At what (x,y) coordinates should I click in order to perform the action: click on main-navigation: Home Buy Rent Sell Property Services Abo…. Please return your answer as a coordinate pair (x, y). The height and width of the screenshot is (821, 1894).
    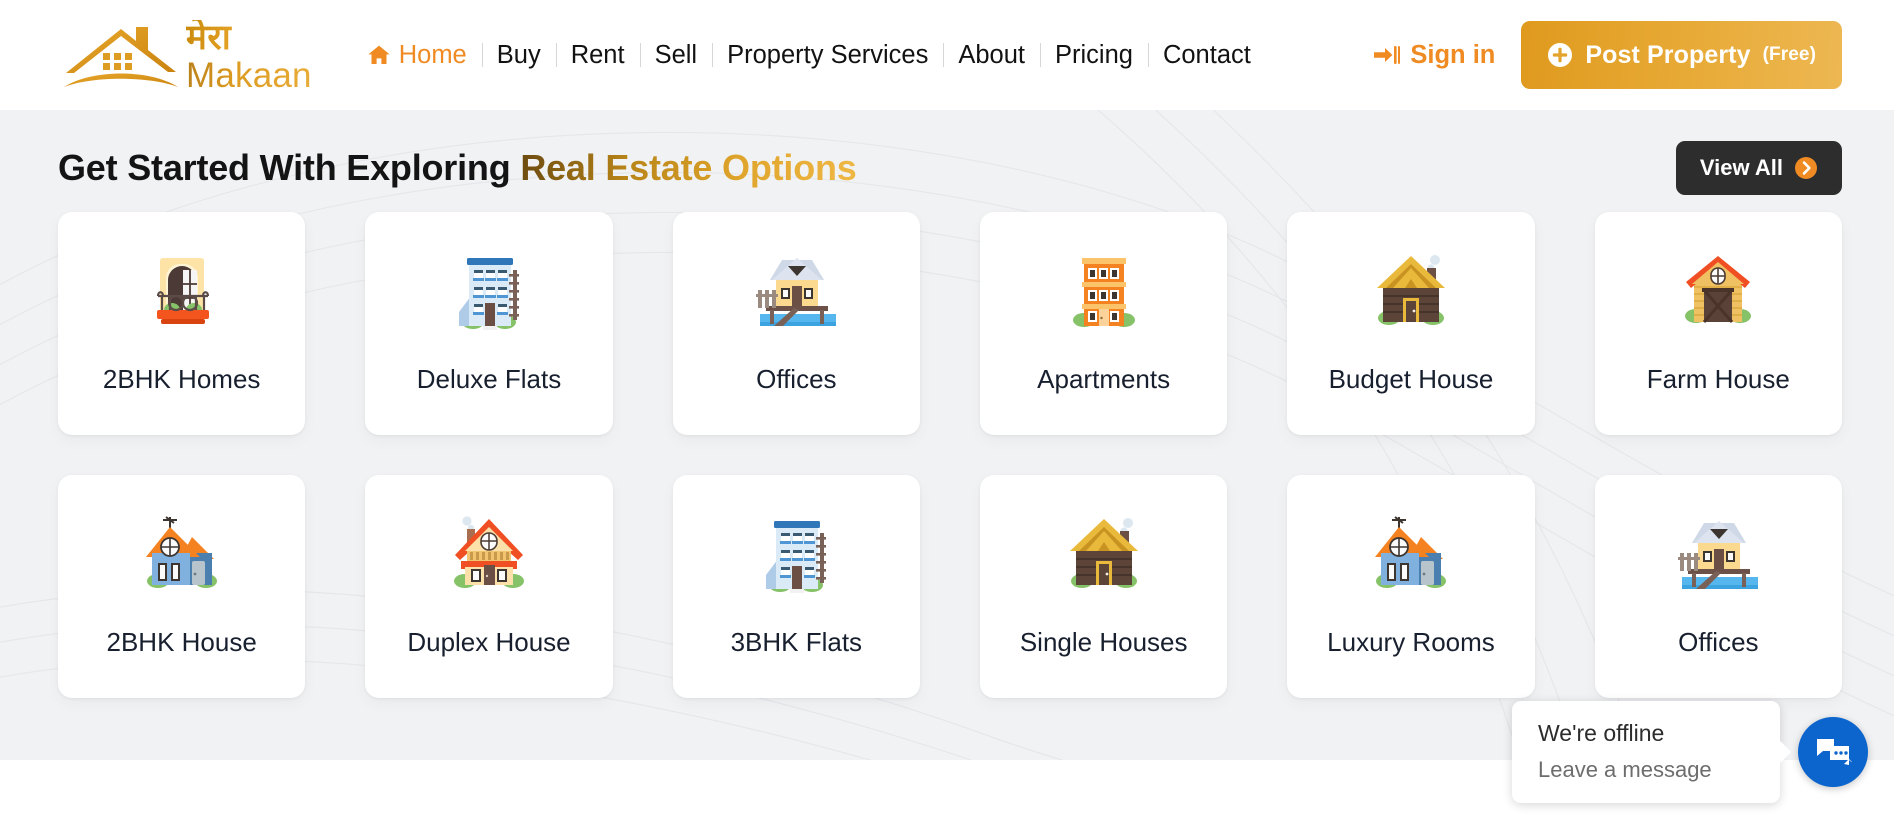
    Looking at the image, I should click on (850, 55).